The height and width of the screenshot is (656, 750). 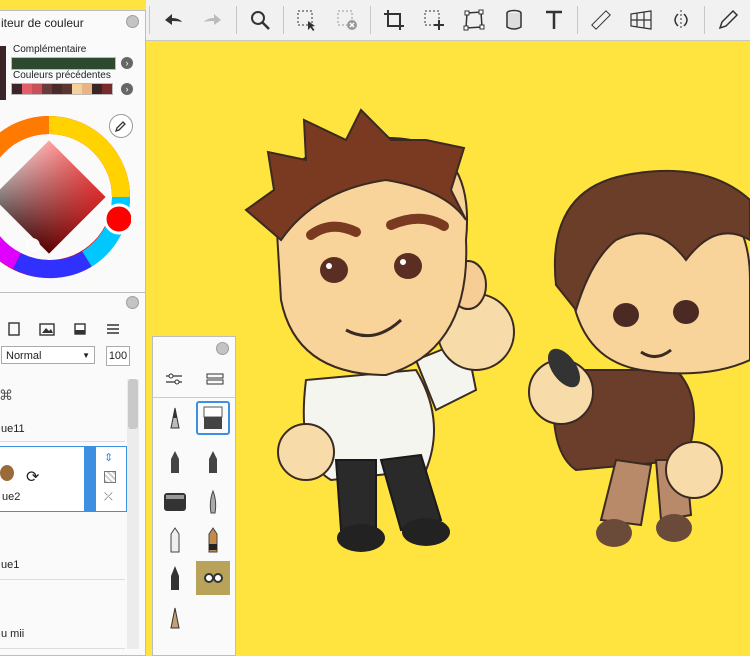 What do you see at coordinates (133, 514) in the screenshot?
I see `layer-scrollbar` at bounding box center [133, 514].